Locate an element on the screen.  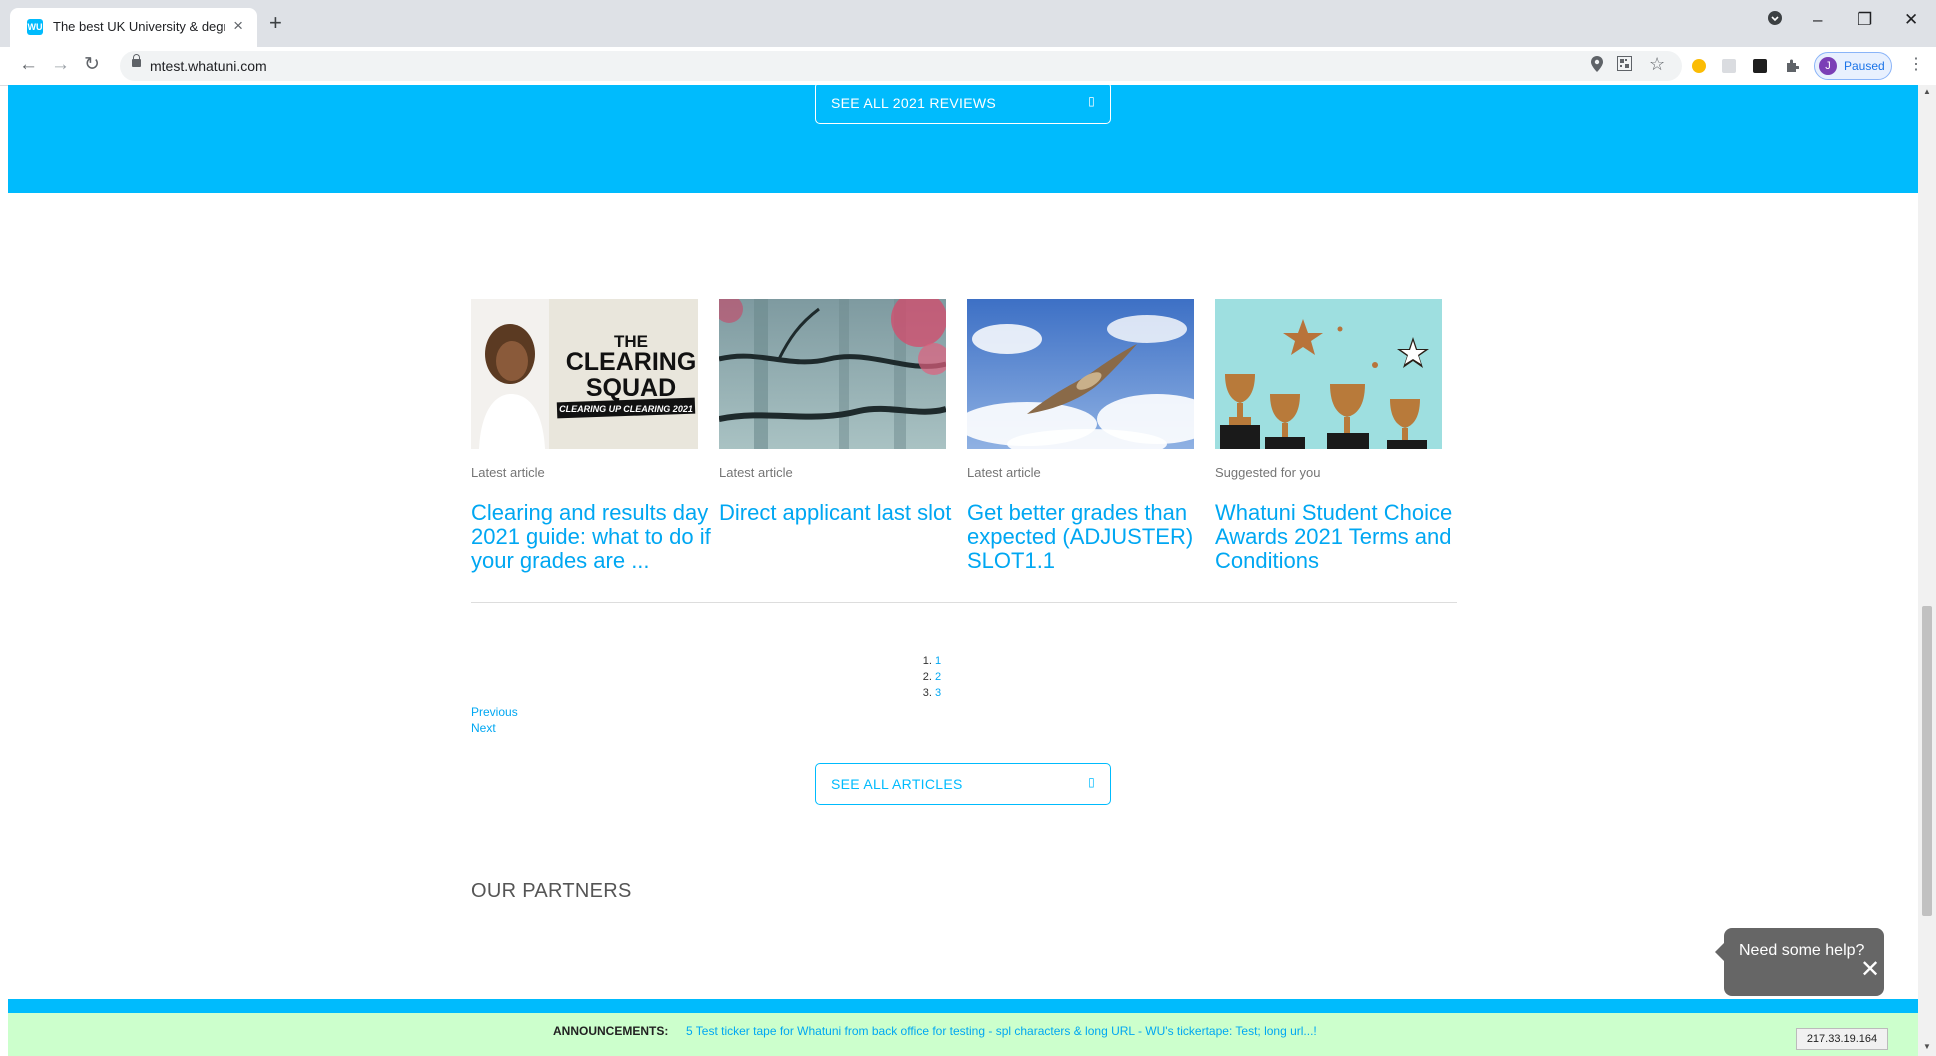
lock-icon is located at coordinates (136, 60).